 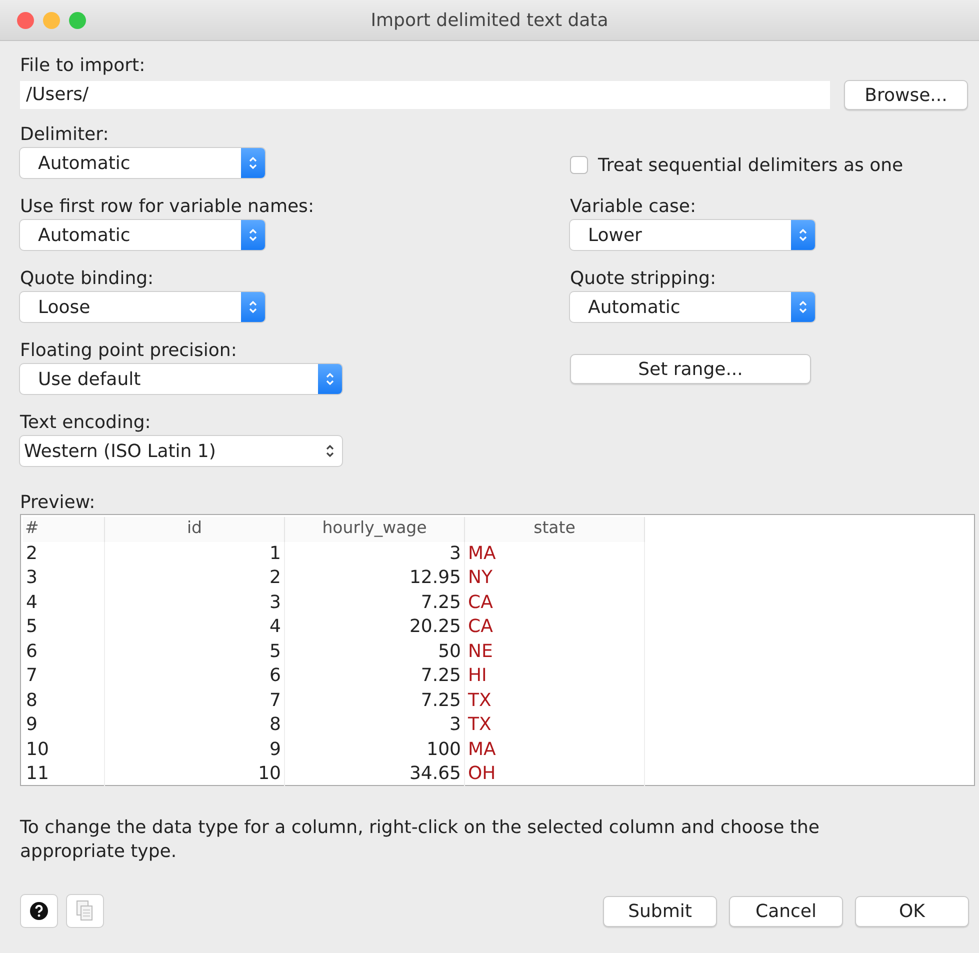 What do you see at coordinates (643, 279) in the screenshot?
I see `field-label: Quote stripping:` at bounding box center [643, 279].